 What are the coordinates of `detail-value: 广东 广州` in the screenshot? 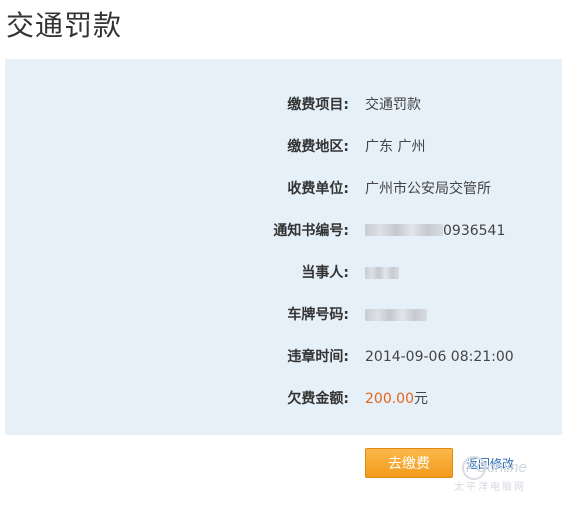 It's located at (395, 147).